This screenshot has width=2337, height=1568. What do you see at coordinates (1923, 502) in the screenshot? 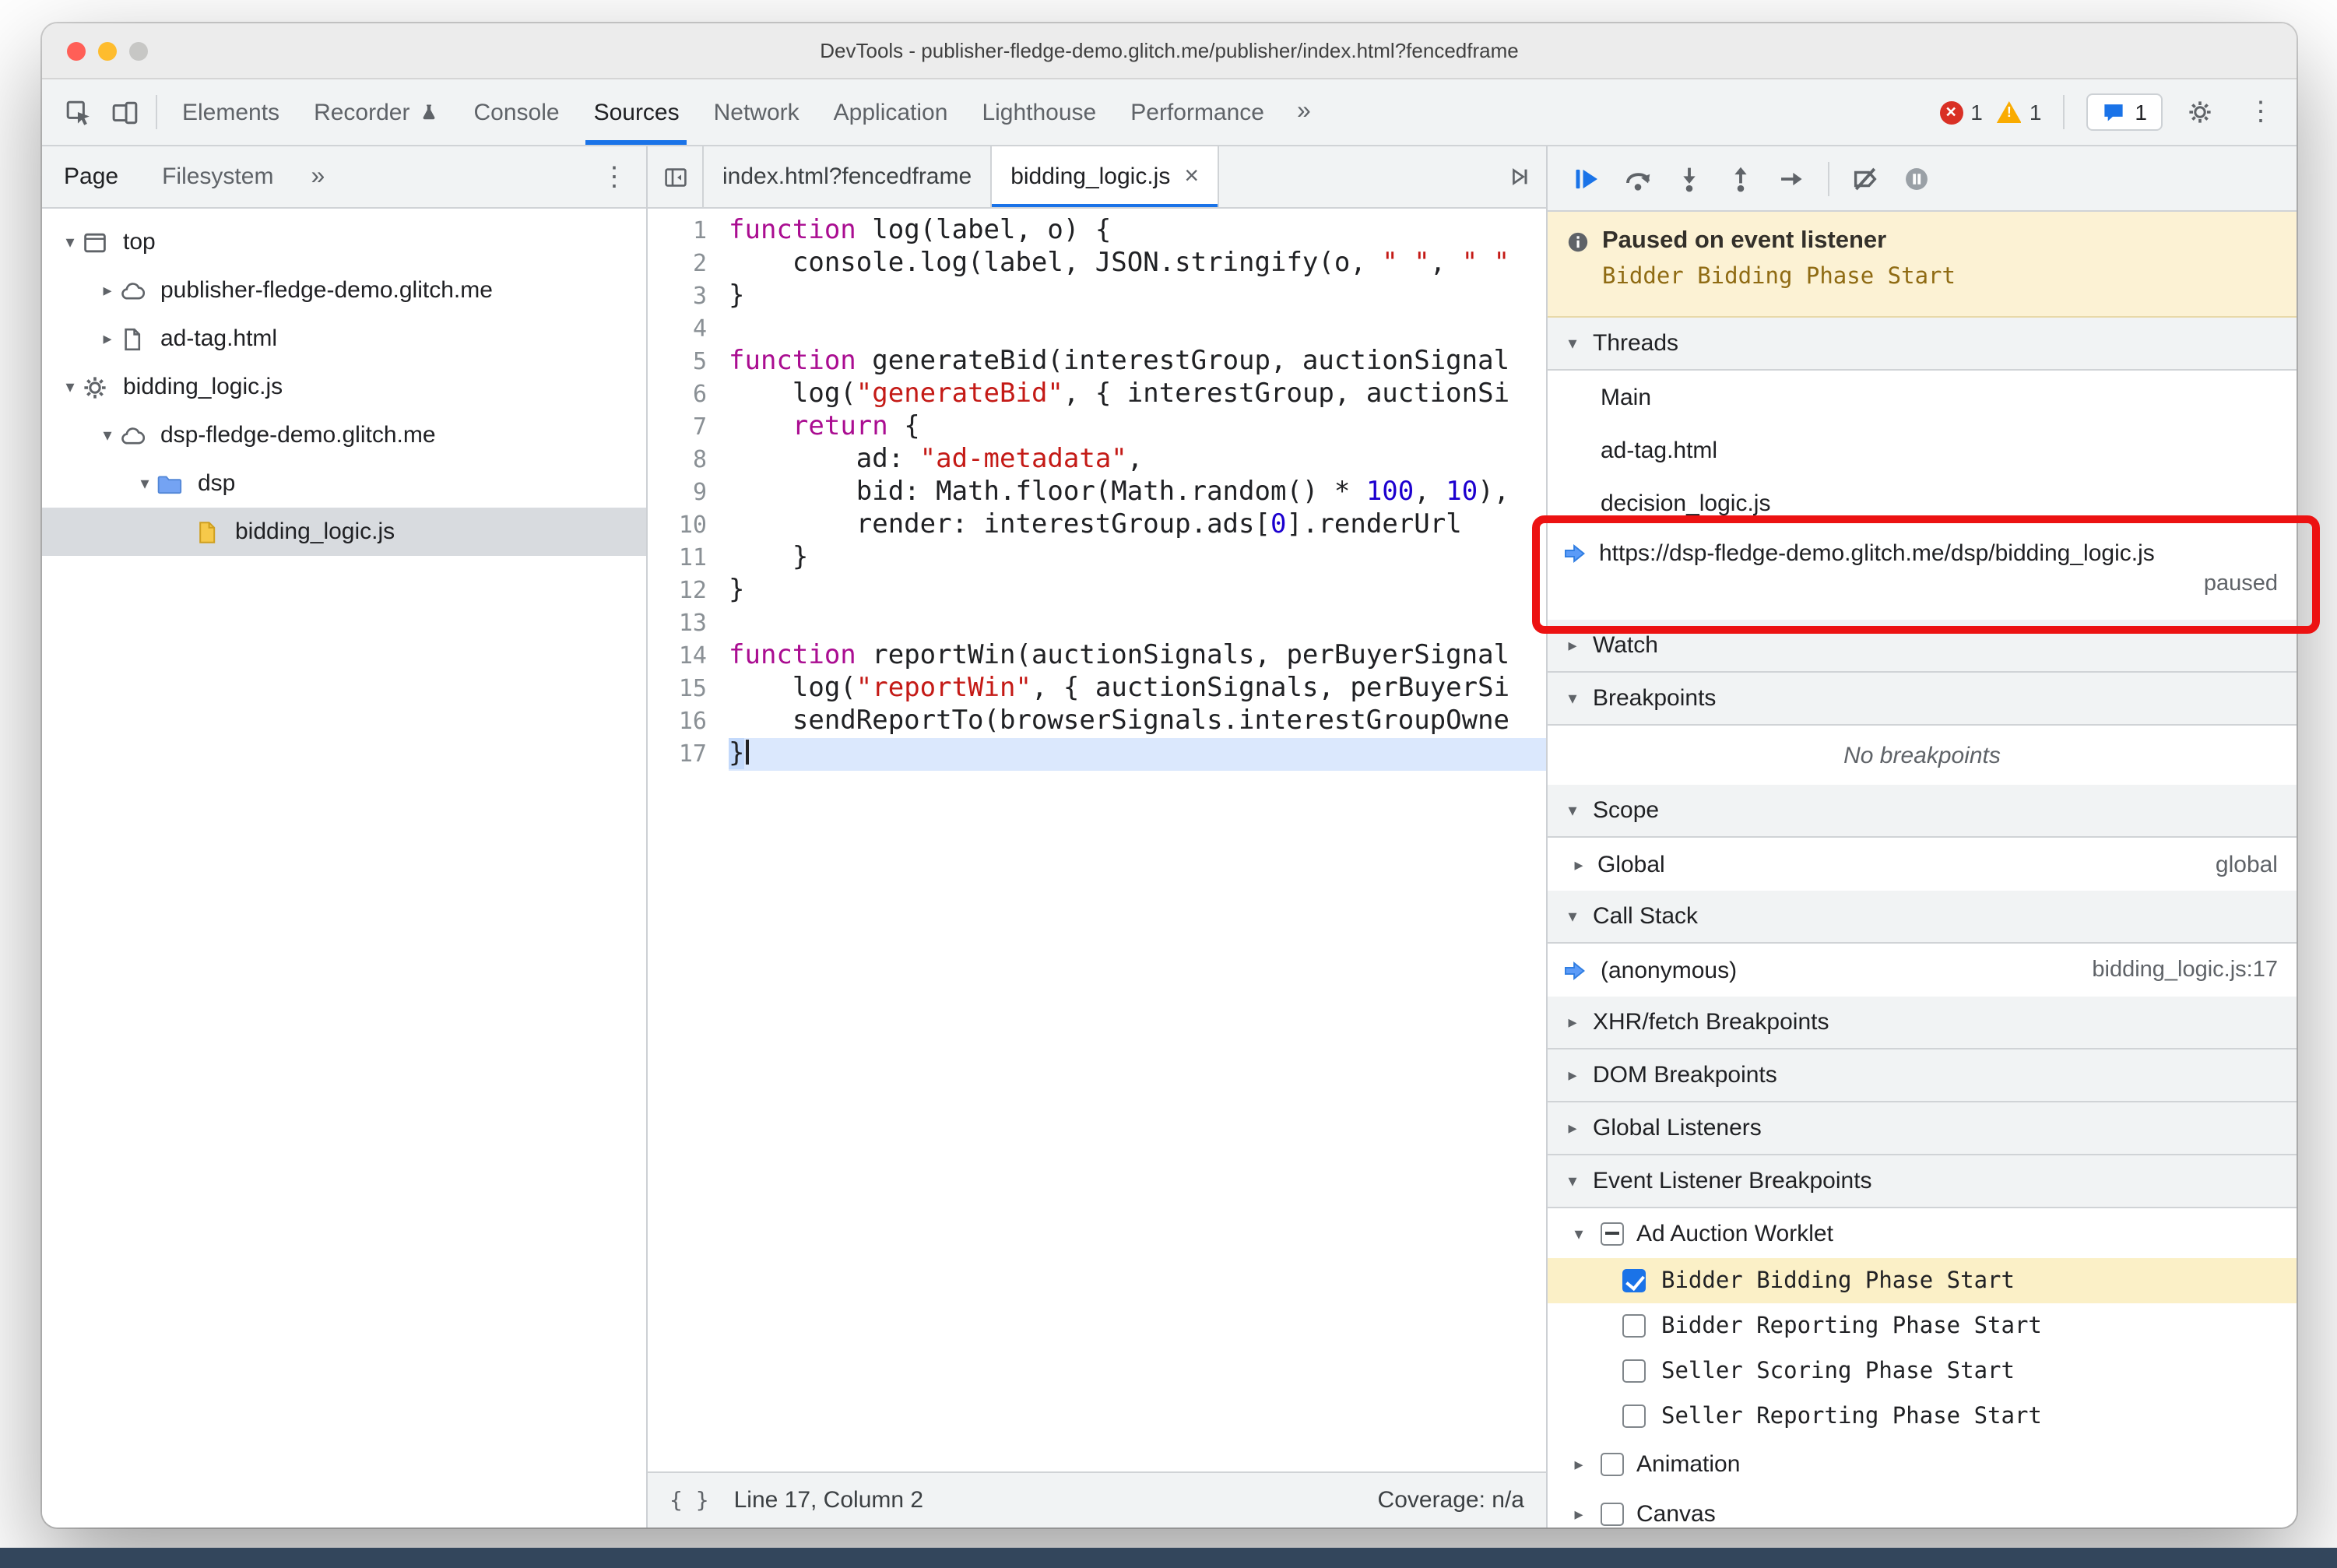
I see `thread-row-decision-logic-js: decision_logic.js` at bounding box center [1923, 502].